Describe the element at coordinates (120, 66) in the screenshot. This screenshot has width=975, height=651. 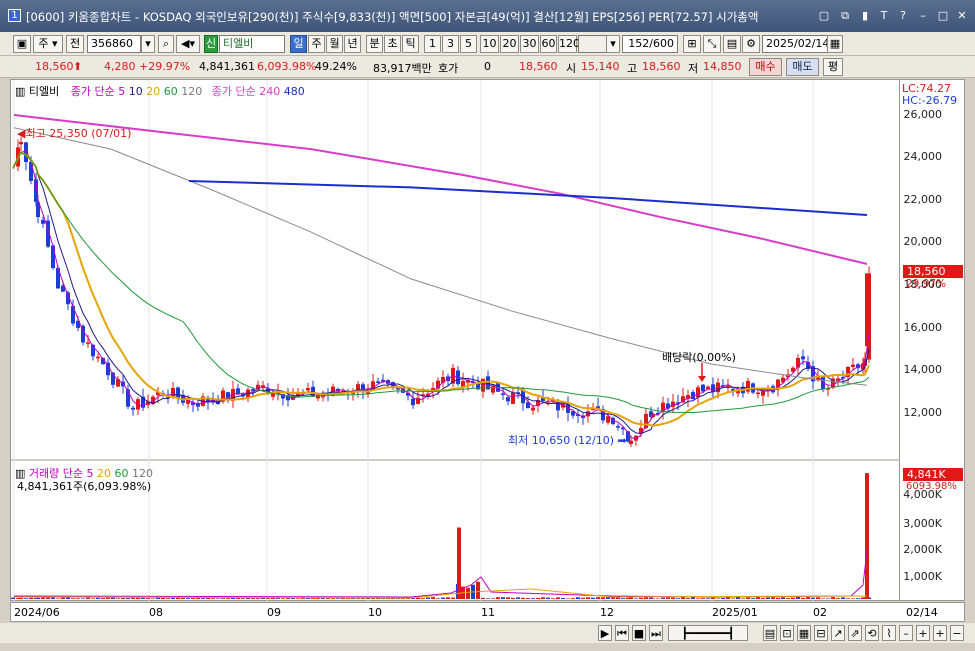
I see `price-change: 4,280` at that location.